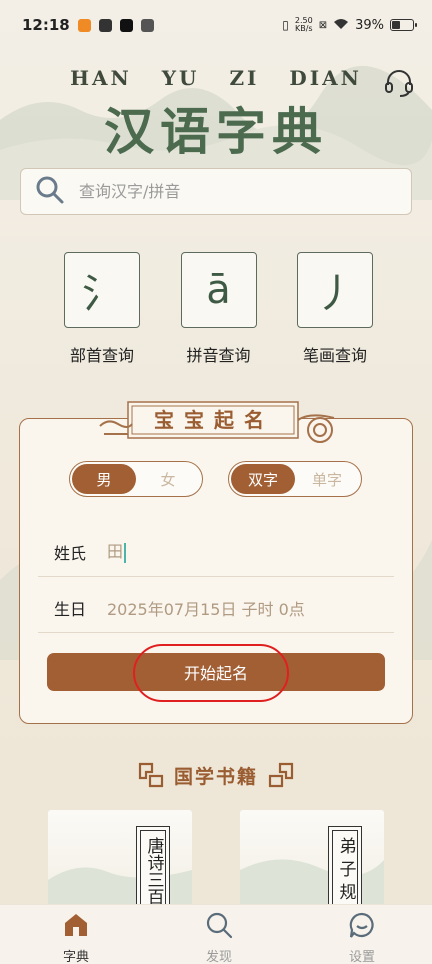  I want to click on app-title: 汉语字典, so click(216, 131).